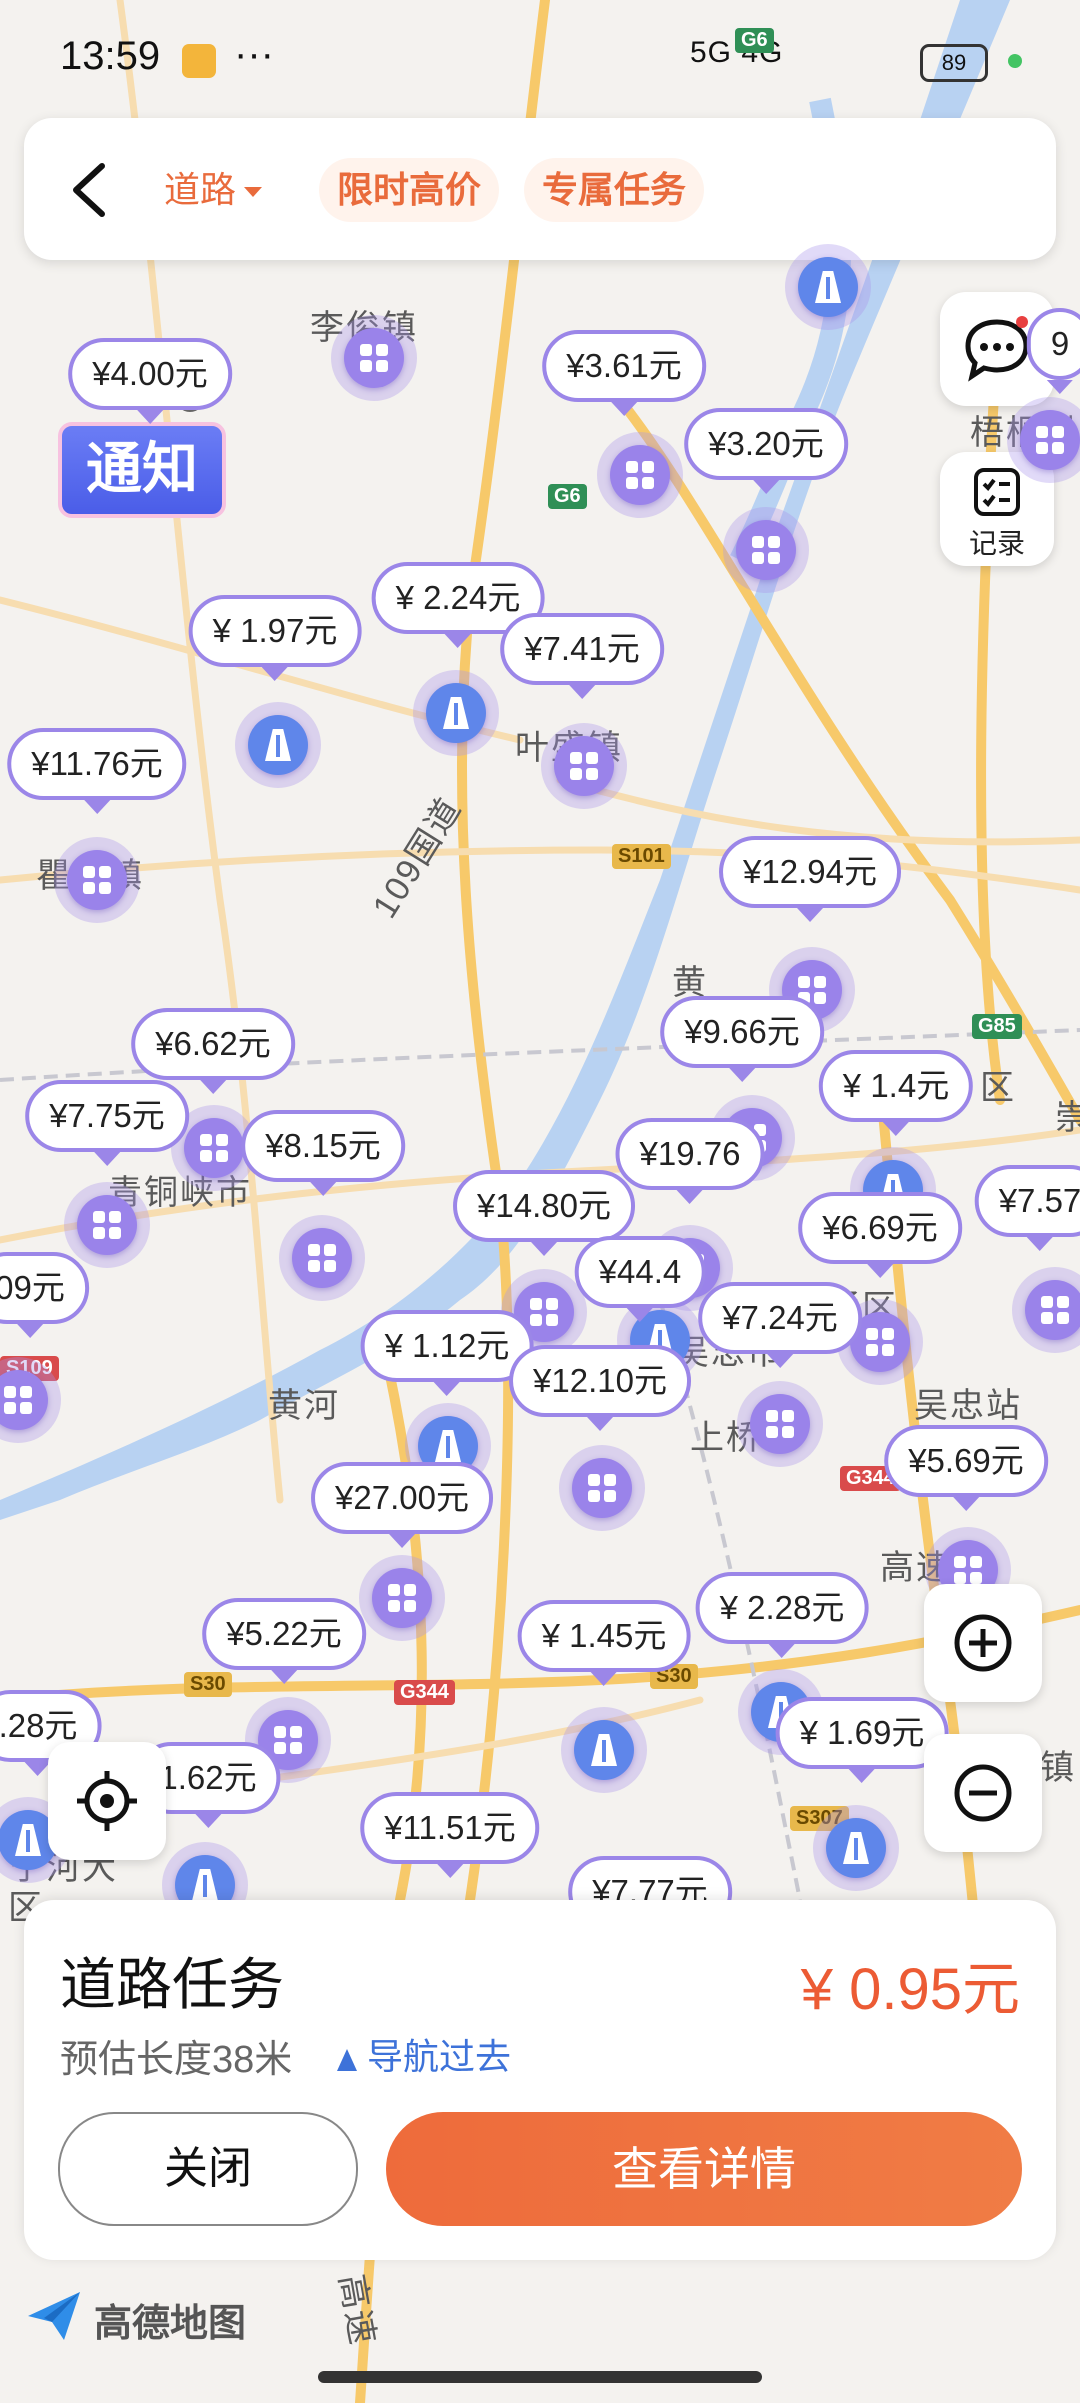  Describe the element at coordinates (97, 771) in the screenshot. I see `price-bubble: ¥11.76元` at that location.